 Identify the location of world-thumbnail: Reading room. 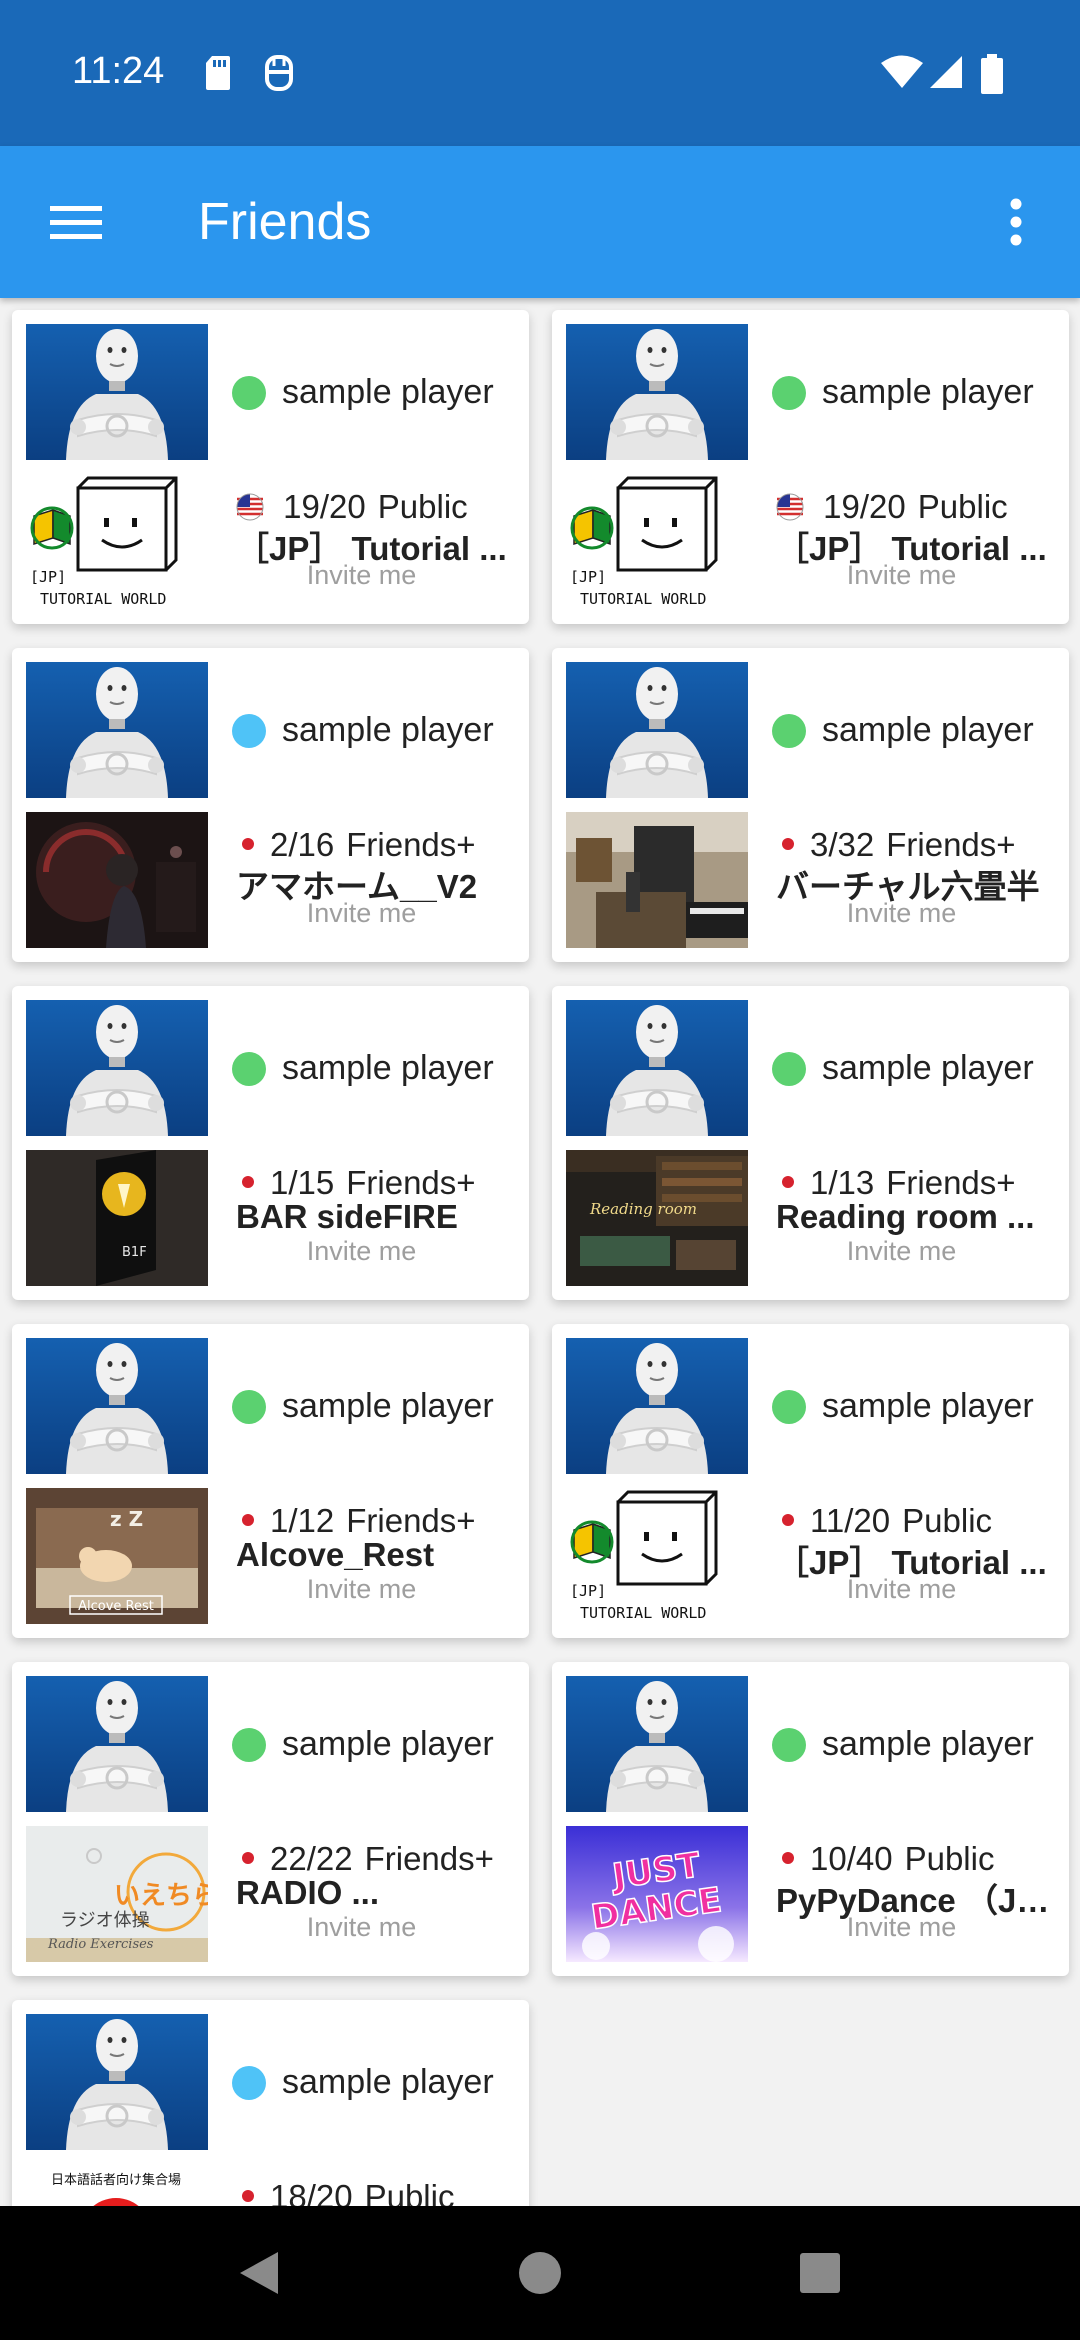
(657, 1218).